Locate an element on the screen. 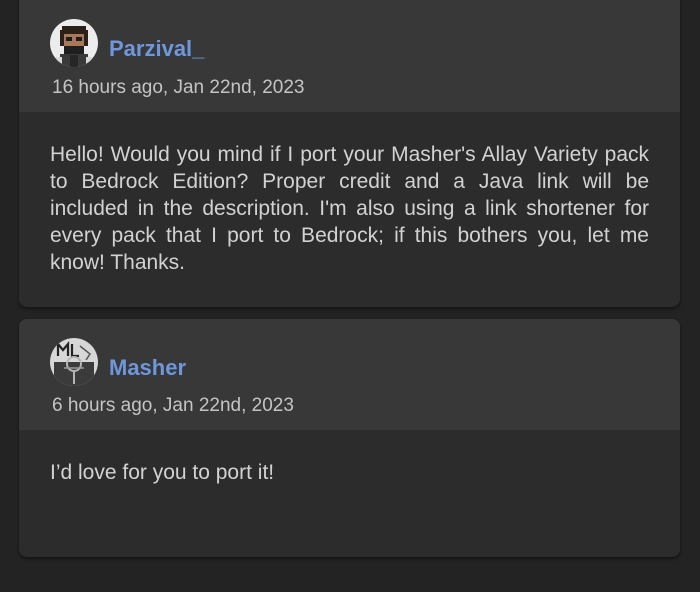  pixel-avatar-icon is located at coordinates (74, 43).